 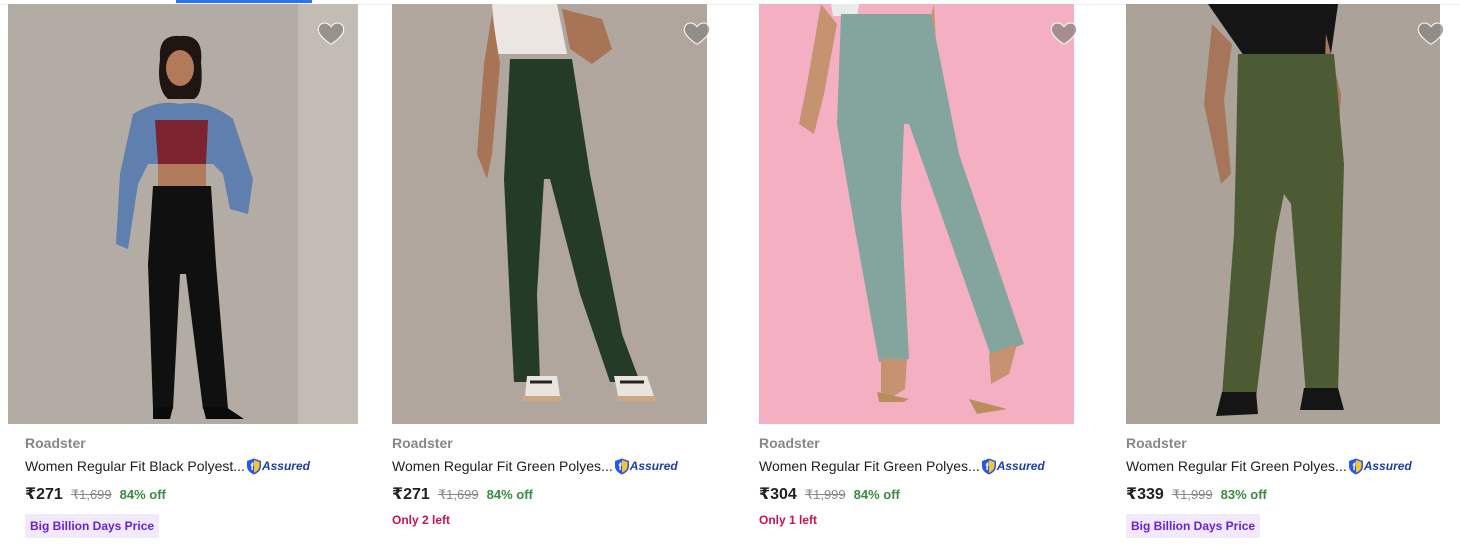 What do you see at coordinates (244, 1) in the screenshot?
I see `active-tab-indicator` at bounding box center [244, 1].